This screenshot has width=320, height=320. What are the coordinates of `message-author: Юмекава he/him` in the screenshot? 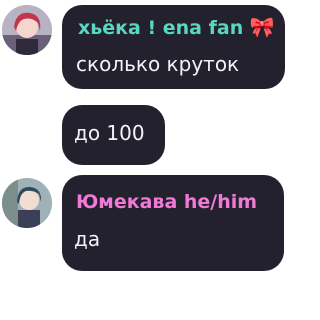 It's located at (166, 202).